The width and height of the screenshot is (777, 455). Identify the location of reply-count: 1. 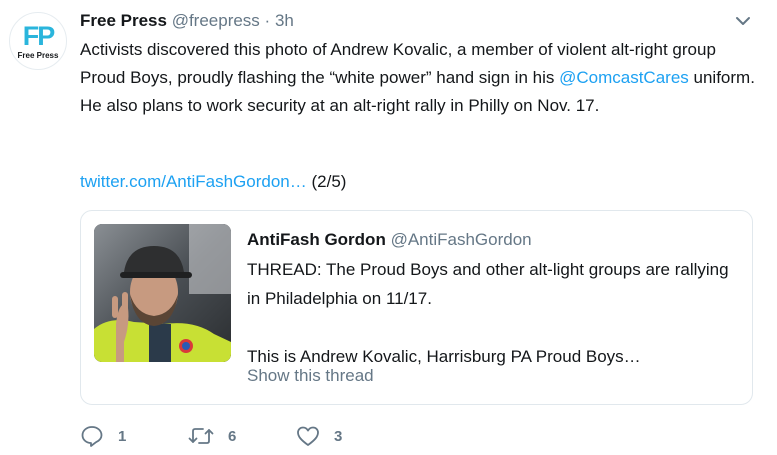
(122, 436).